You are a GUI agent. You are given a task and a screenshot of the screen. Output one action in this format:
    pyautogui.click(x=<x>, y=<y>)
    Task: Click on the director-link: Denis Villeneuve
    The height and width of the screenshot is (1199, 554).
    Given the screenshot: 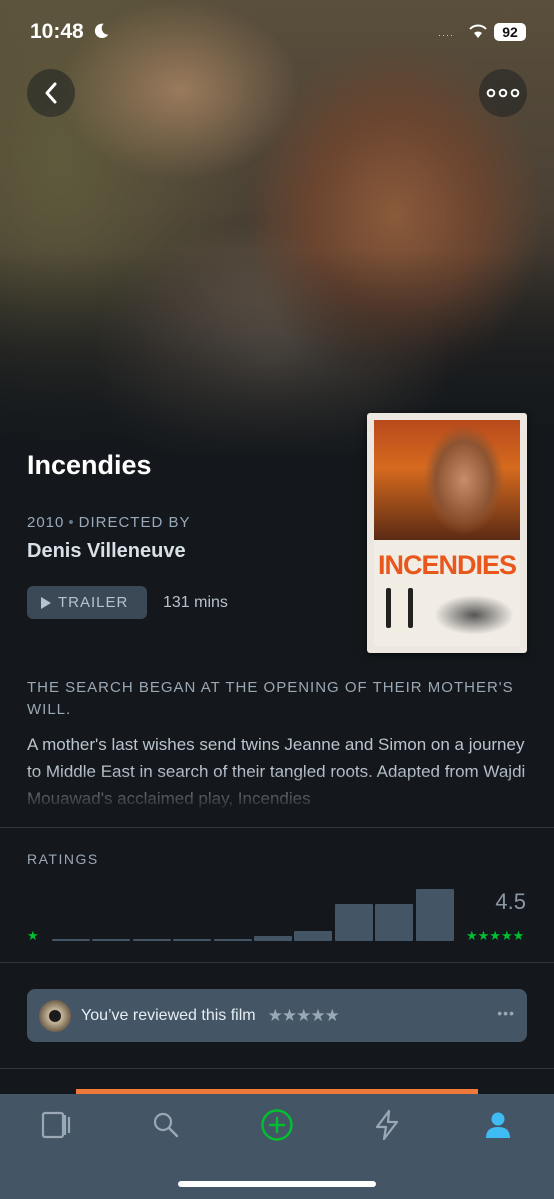 What is the action you would take?
    pyautogui.click(x=106, y=551)
    